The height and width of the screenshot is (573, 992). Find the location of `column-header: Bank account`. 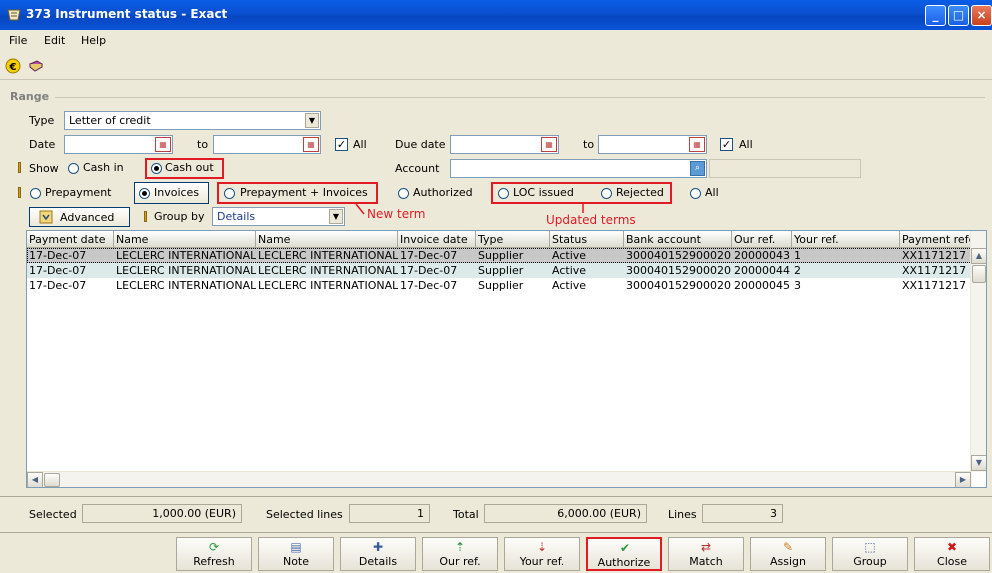

column-header: Bank account is located at coordinates (678, 239).